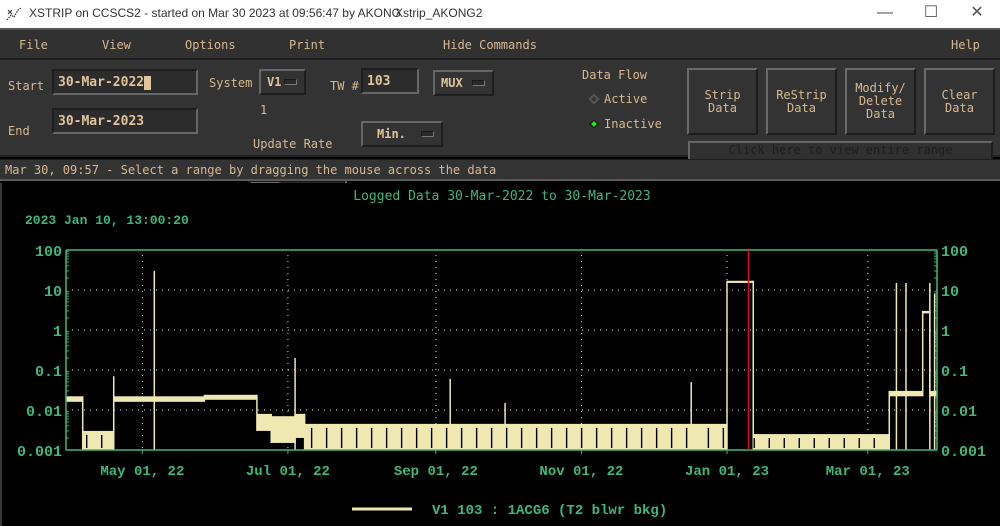  I want to click on end-label: End, so click(19, 131).